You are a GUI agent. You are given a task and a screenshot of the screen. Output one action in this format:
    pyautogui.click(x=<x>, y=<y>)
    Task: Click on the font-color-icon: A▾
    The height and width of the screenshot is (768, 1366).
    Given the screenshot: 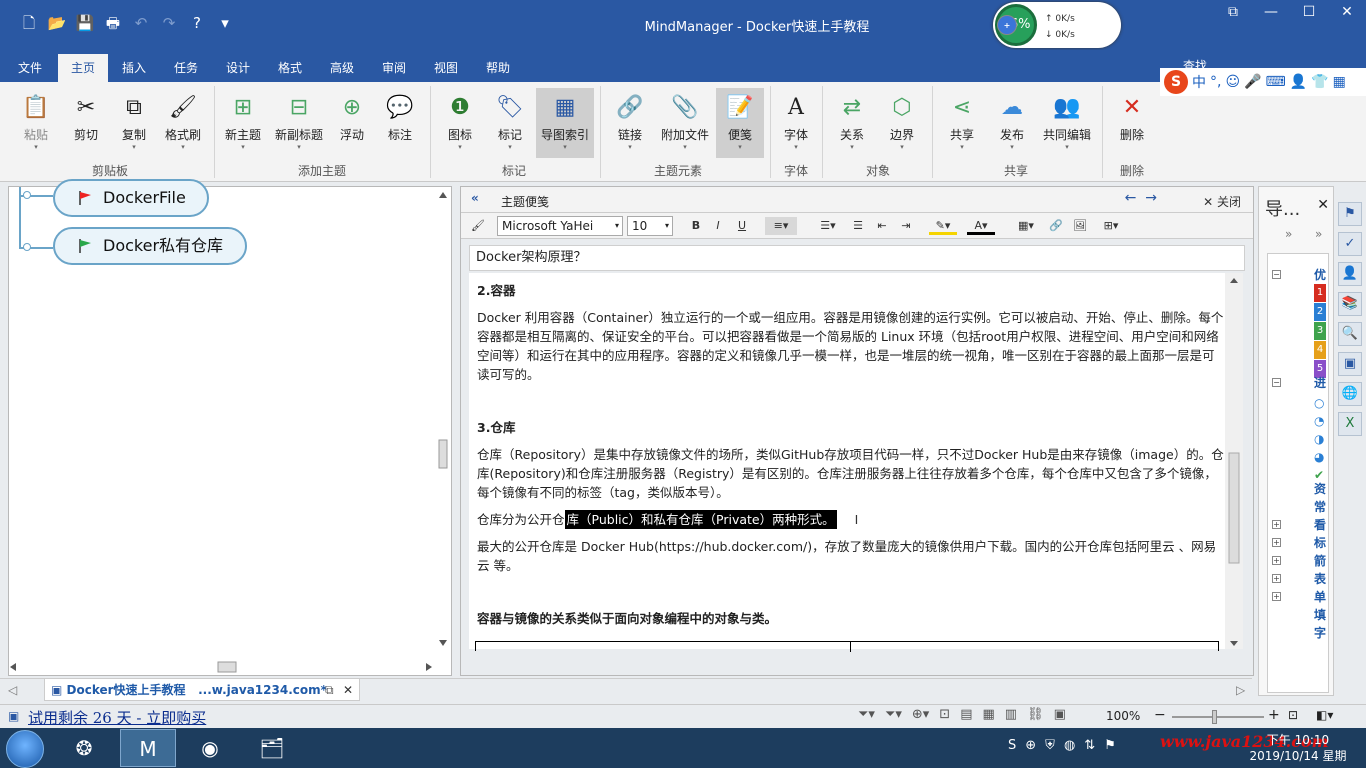 What is the action you would take?
    pyautogui.click(x=981, y=226)
    